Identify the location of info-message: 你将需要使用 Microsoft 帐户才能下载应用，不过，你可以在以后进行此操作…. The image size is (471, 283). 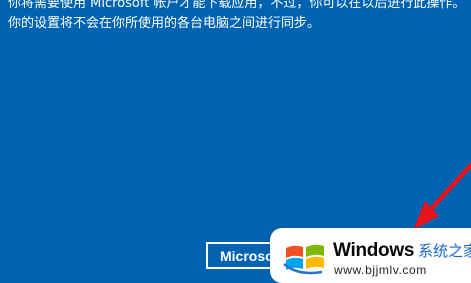
(235, 17).